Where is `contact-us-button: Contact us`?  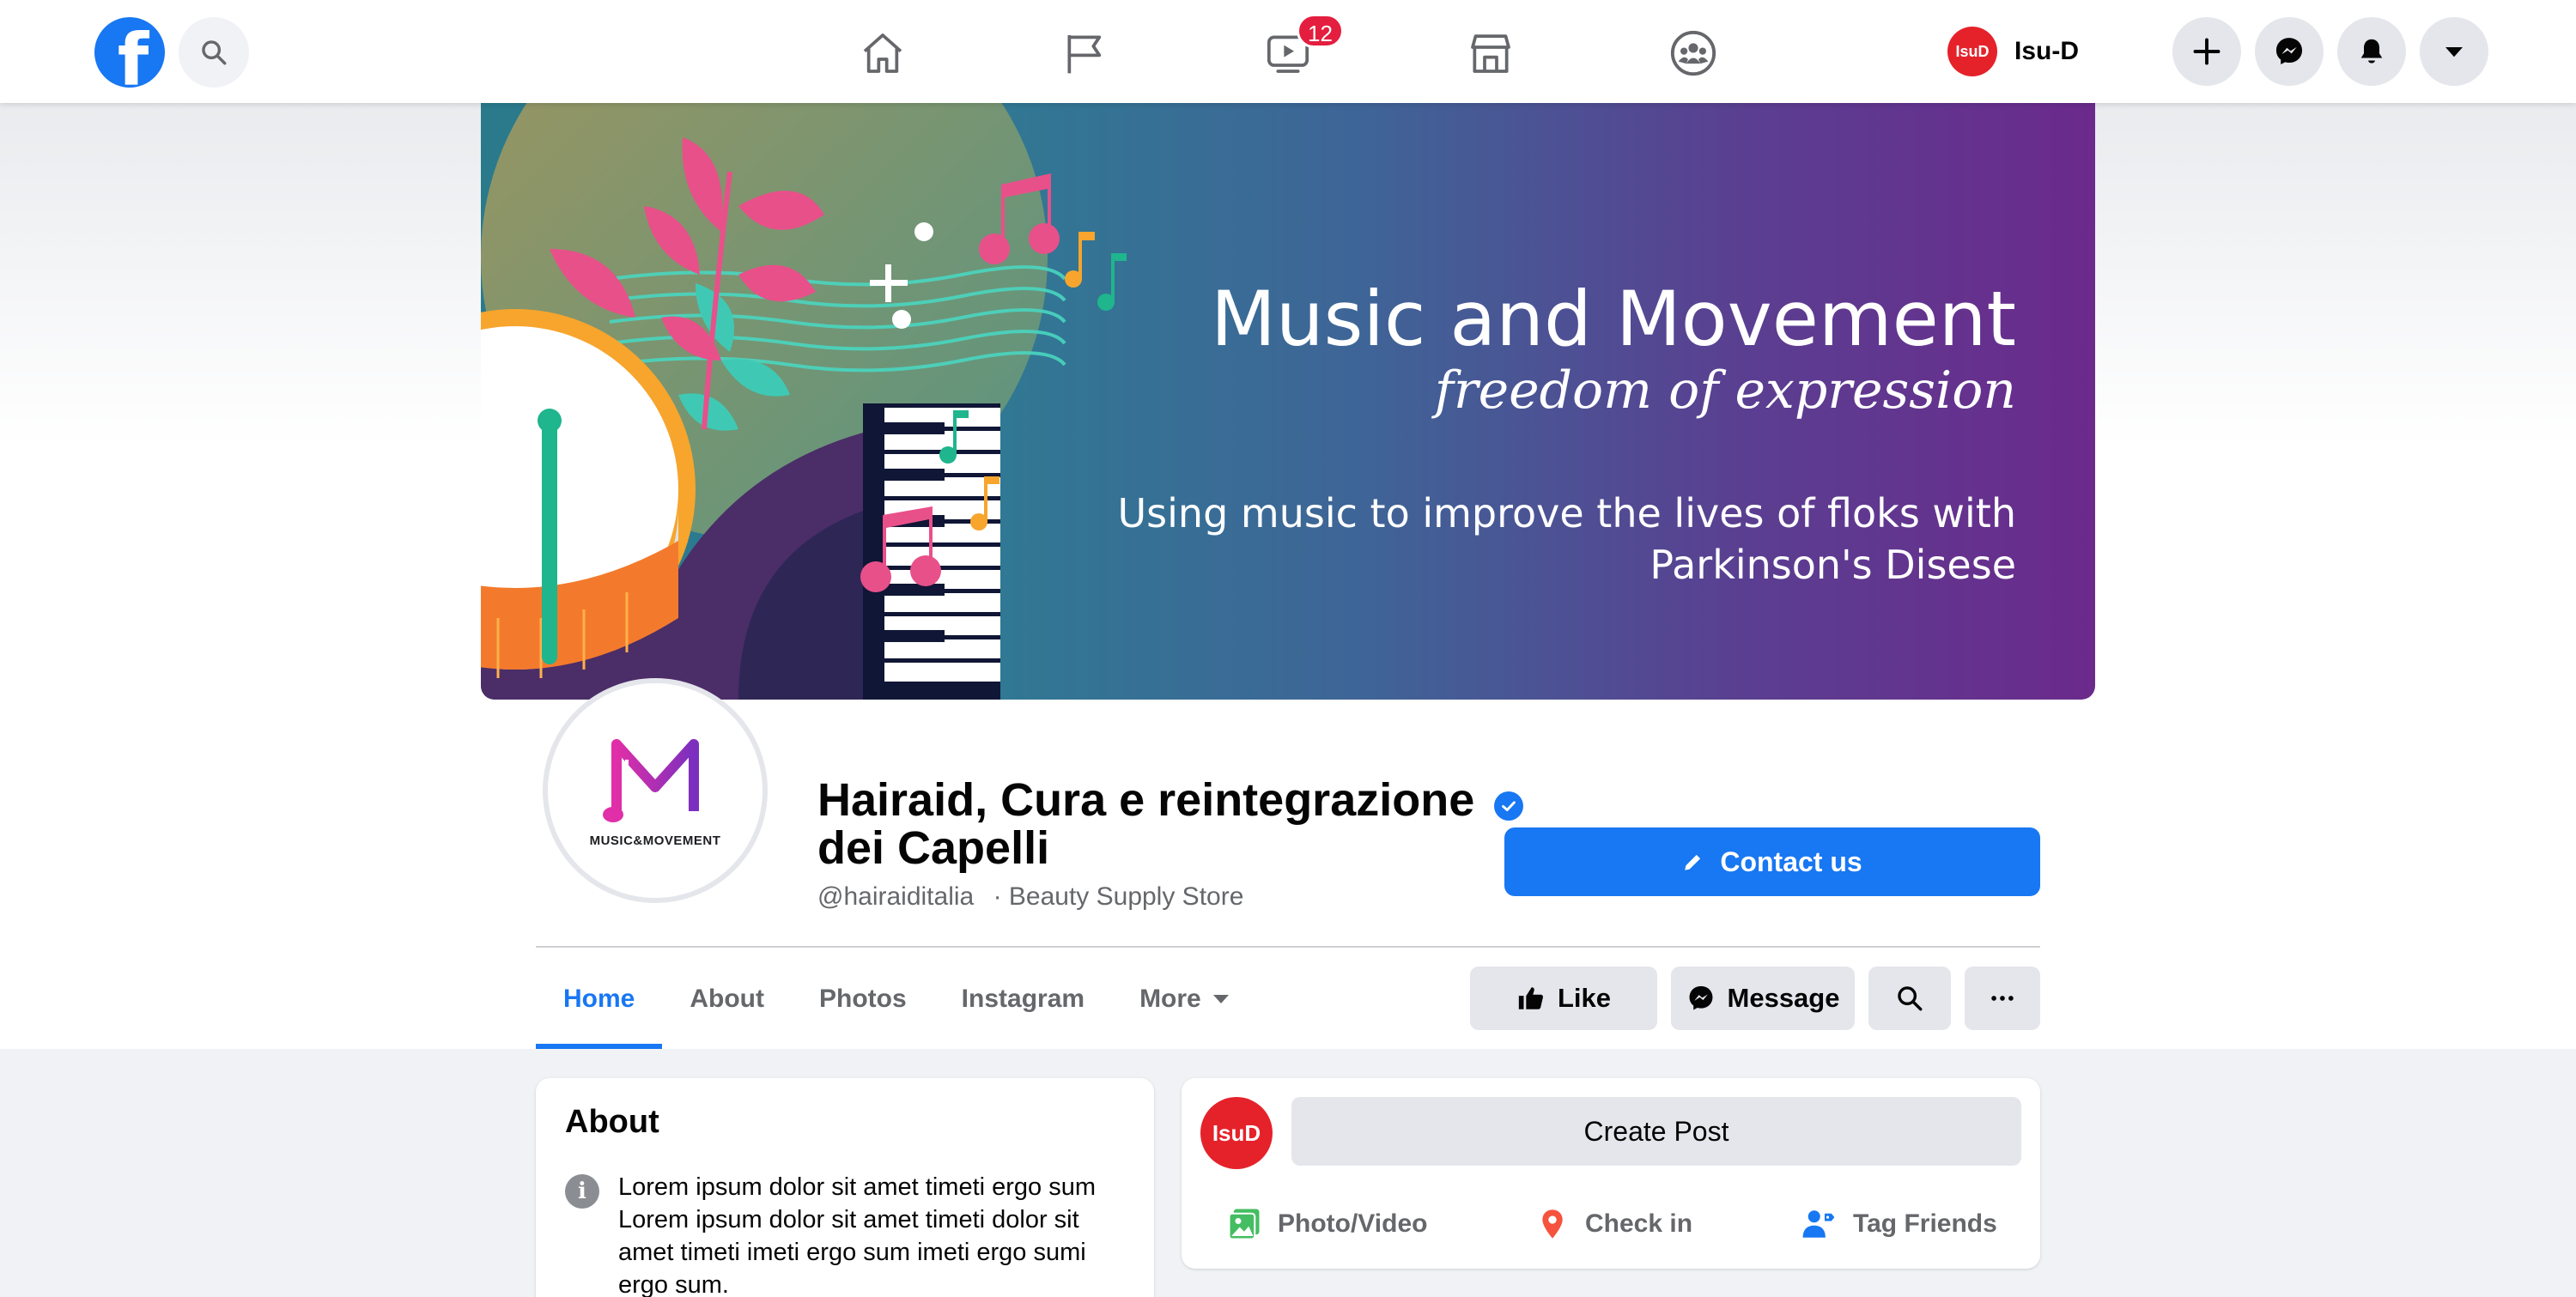
contact-us-button: Contact us is located at coordinates (1772, 861).